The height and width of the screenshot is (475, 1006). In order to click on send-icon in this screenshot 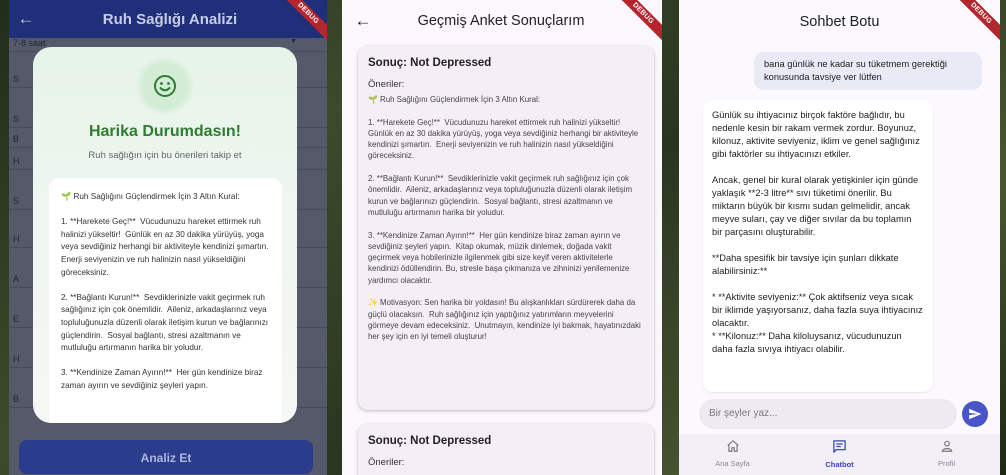, I will do `click(975, 414)`.